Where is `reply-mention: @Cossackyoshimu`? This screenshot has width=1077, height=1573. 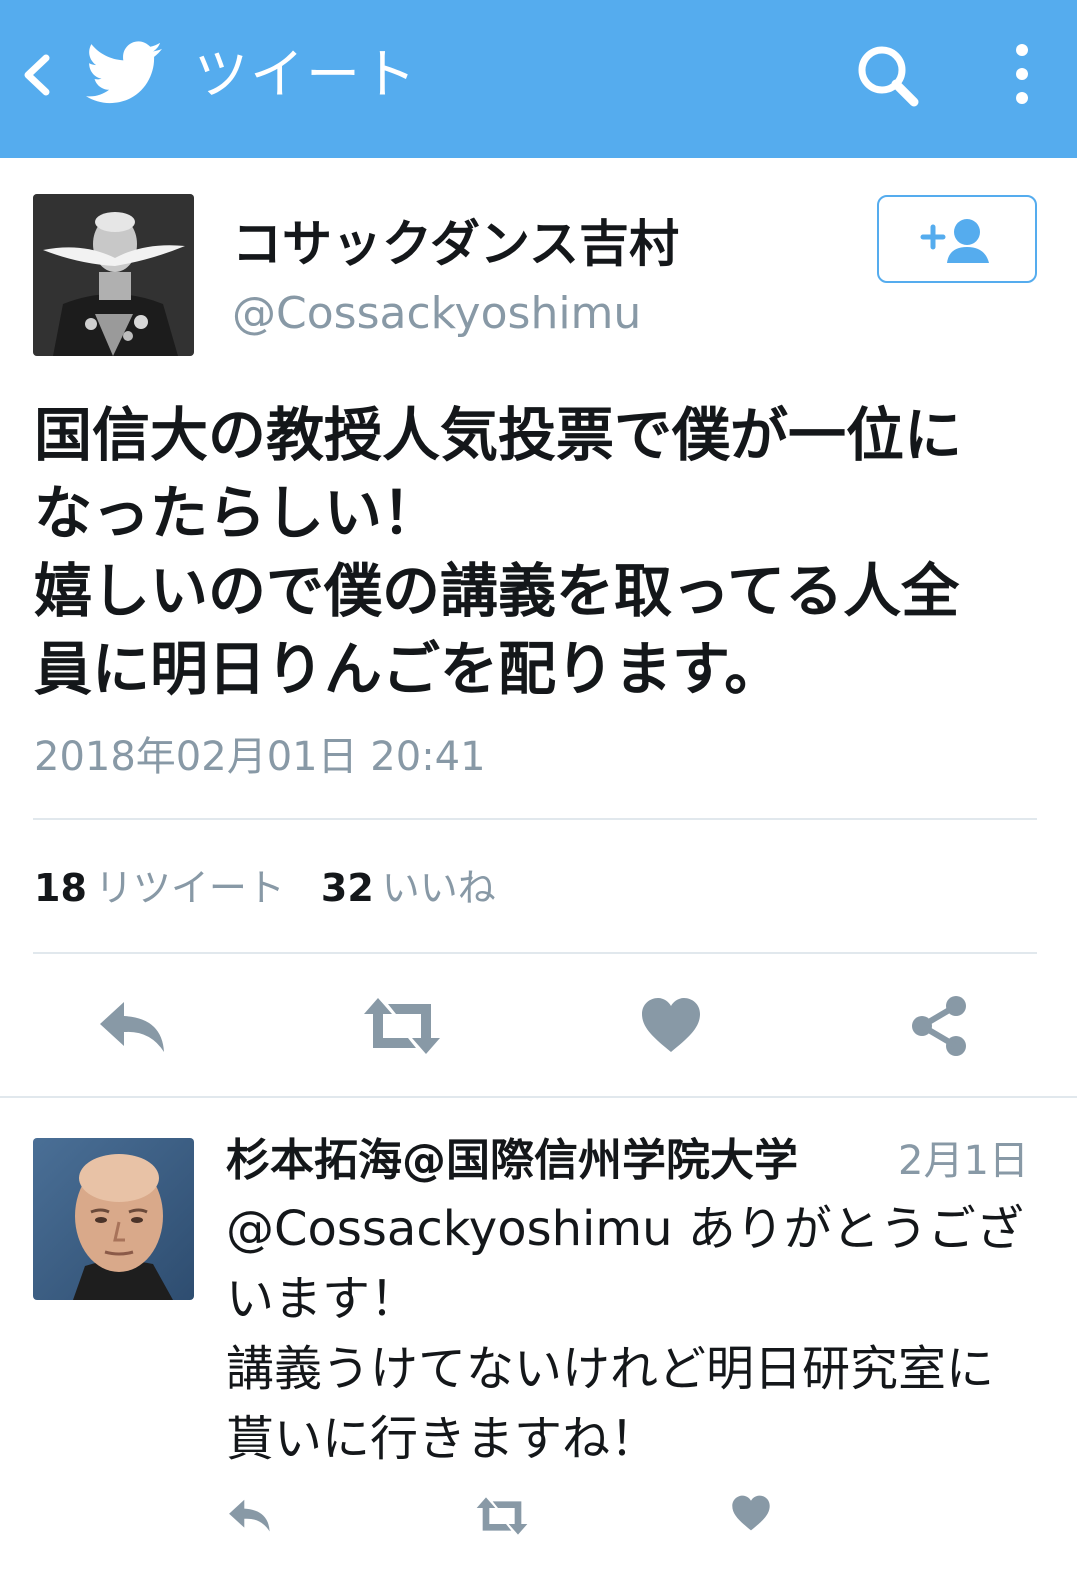
reply-mention: @Cossackyoshimu is located at coordinates (449, 1229).